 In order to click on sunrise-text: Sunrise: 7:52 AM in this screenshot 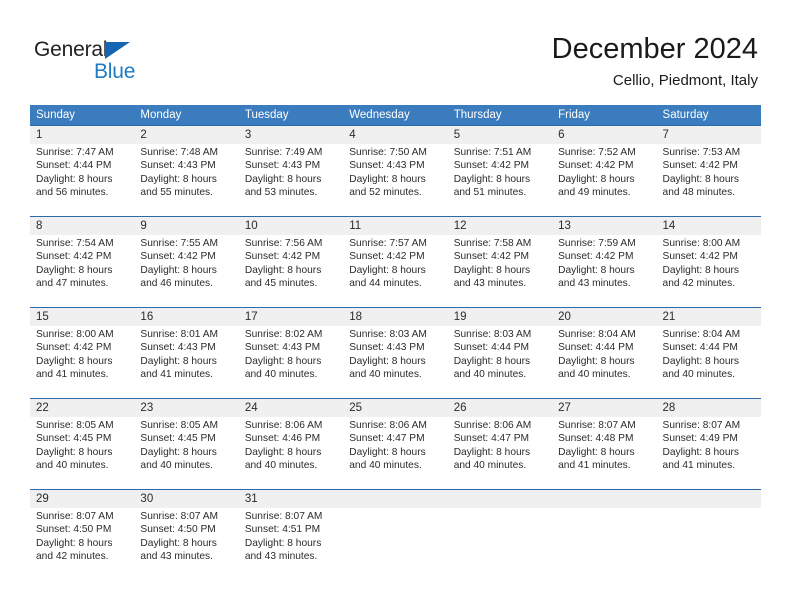, I will do `click(597, 152)`.